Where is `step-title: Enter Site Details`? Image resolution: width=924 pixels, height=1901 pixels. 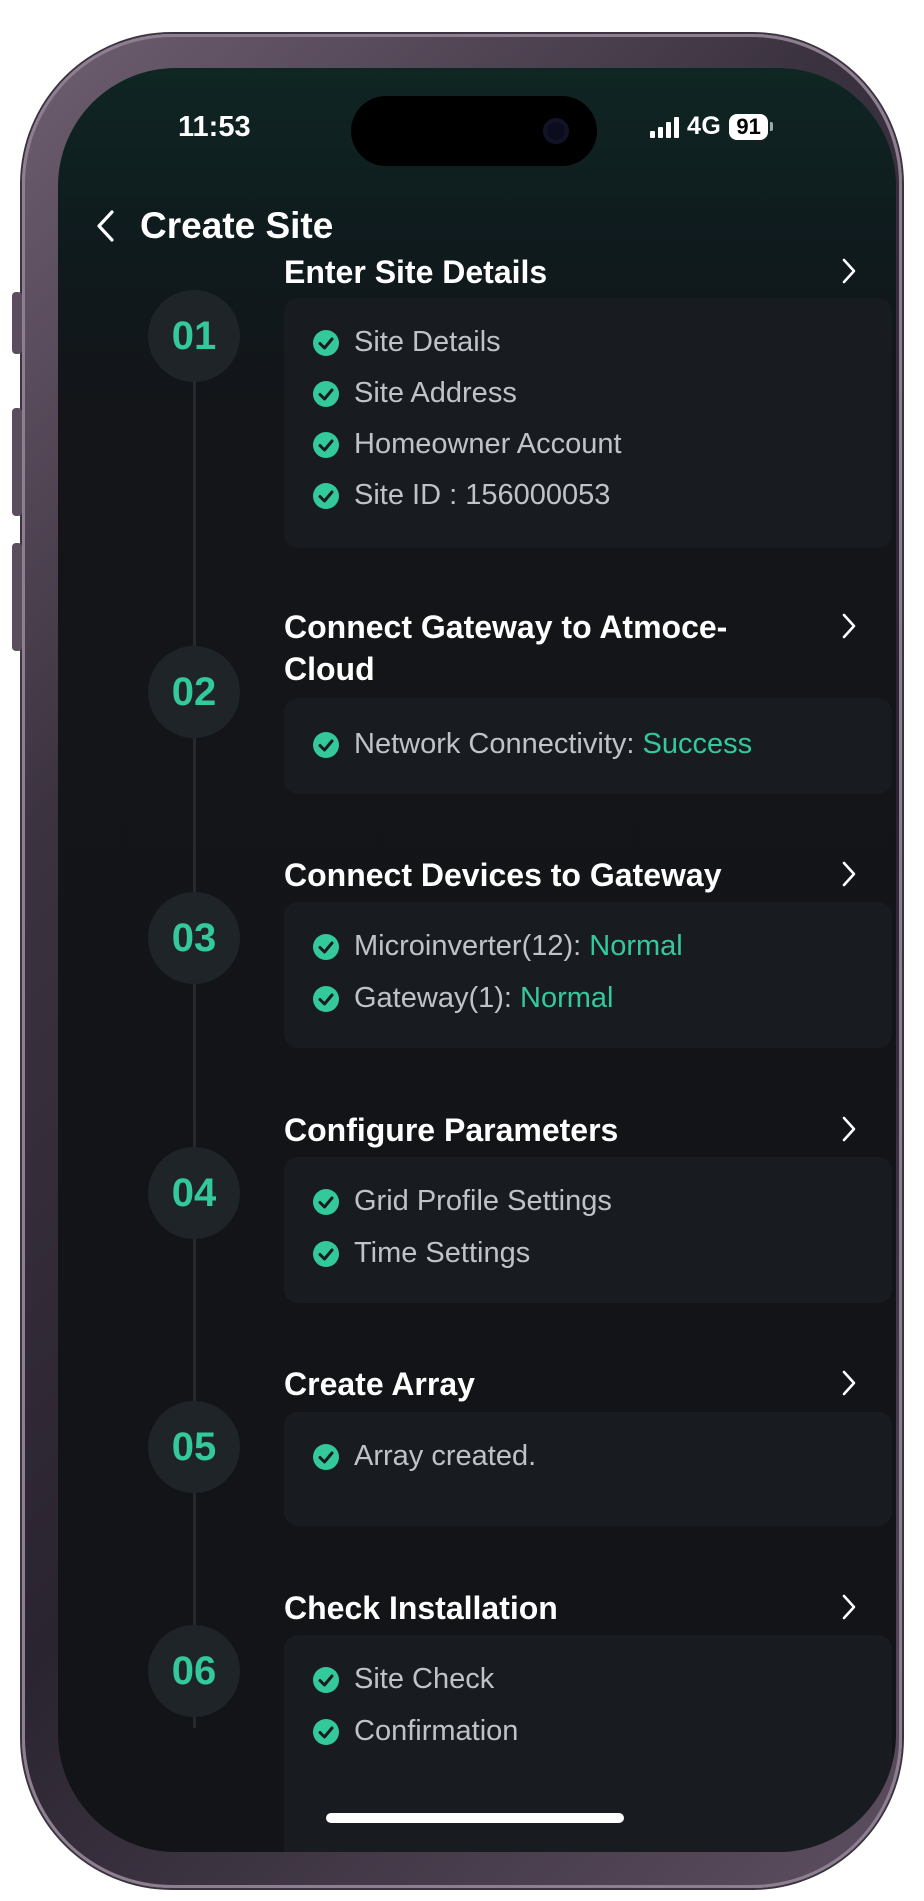
step-title: Enter Site Details is located at coordinates (416, 272).